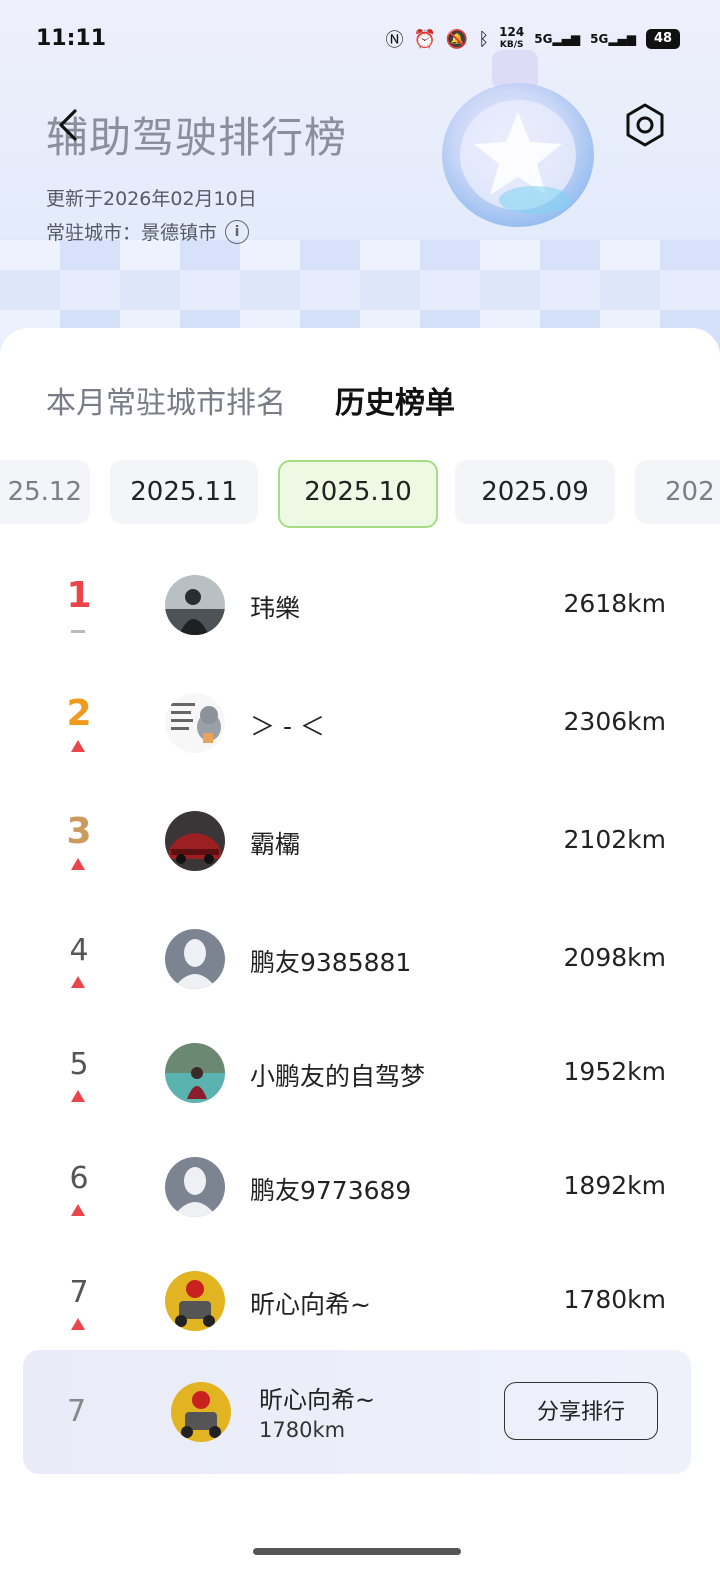 The width and height of the screenshot is (720, 1584). Describe the element at coordinates (511, 45) in the screenshot. I see `net-speed-unit: KB/S` at that location.